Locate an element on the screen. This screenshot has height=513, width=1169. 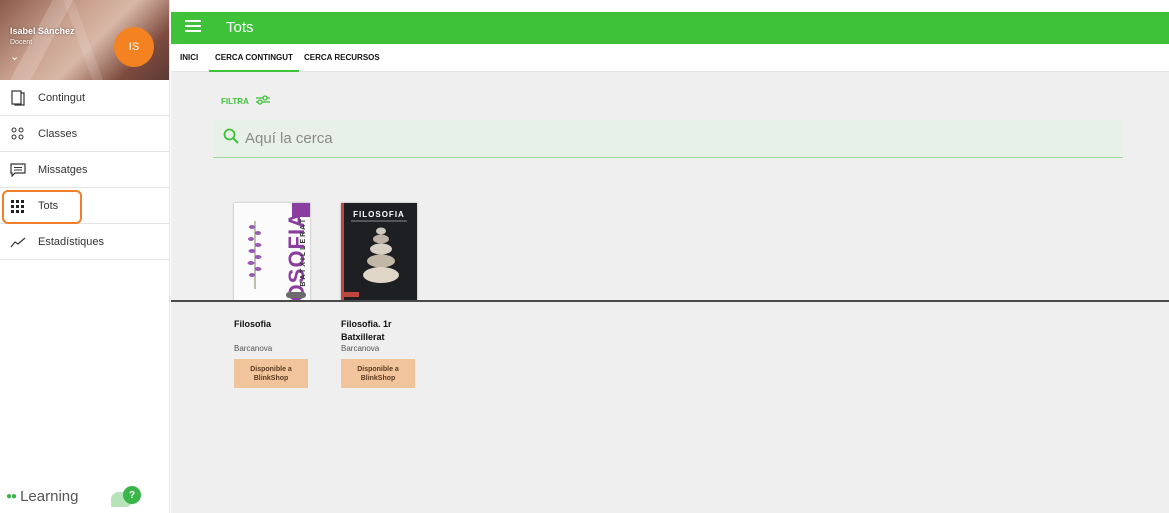
help-icon: ? is located at coordinates (132, 495).